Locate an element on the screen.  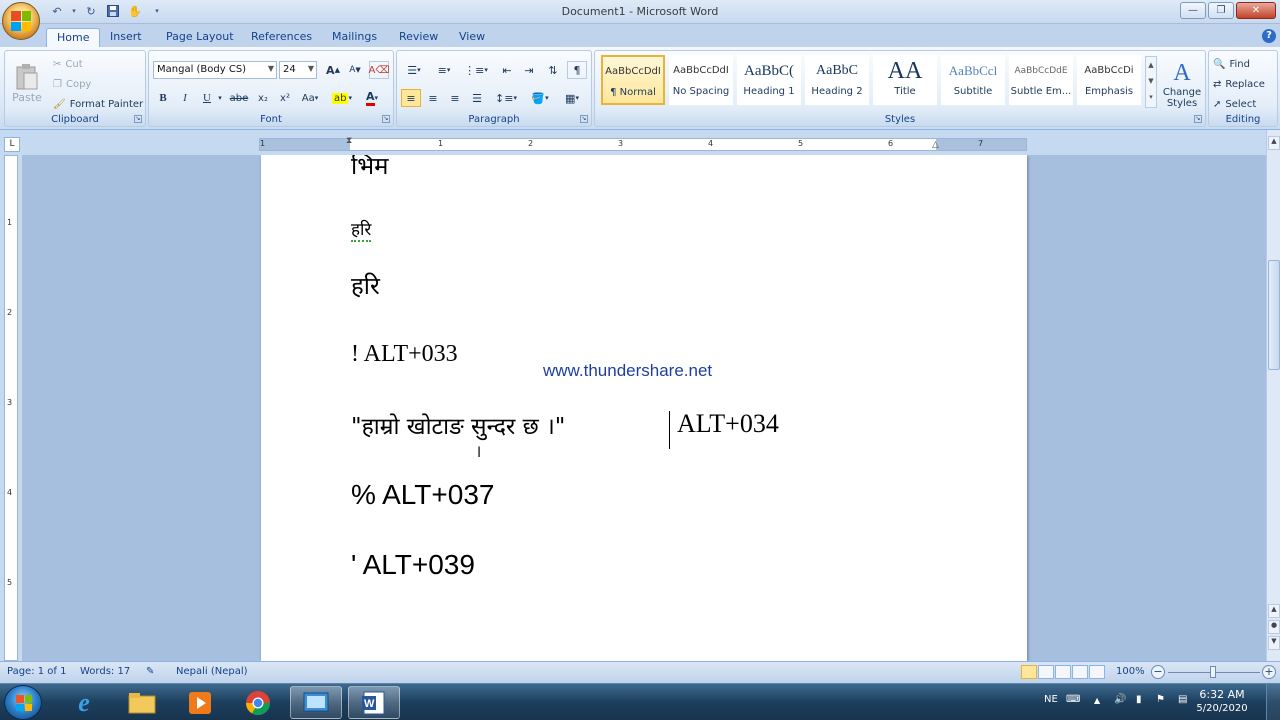
doc-line-hari-small: हरि is located at coordinates (361, 229).